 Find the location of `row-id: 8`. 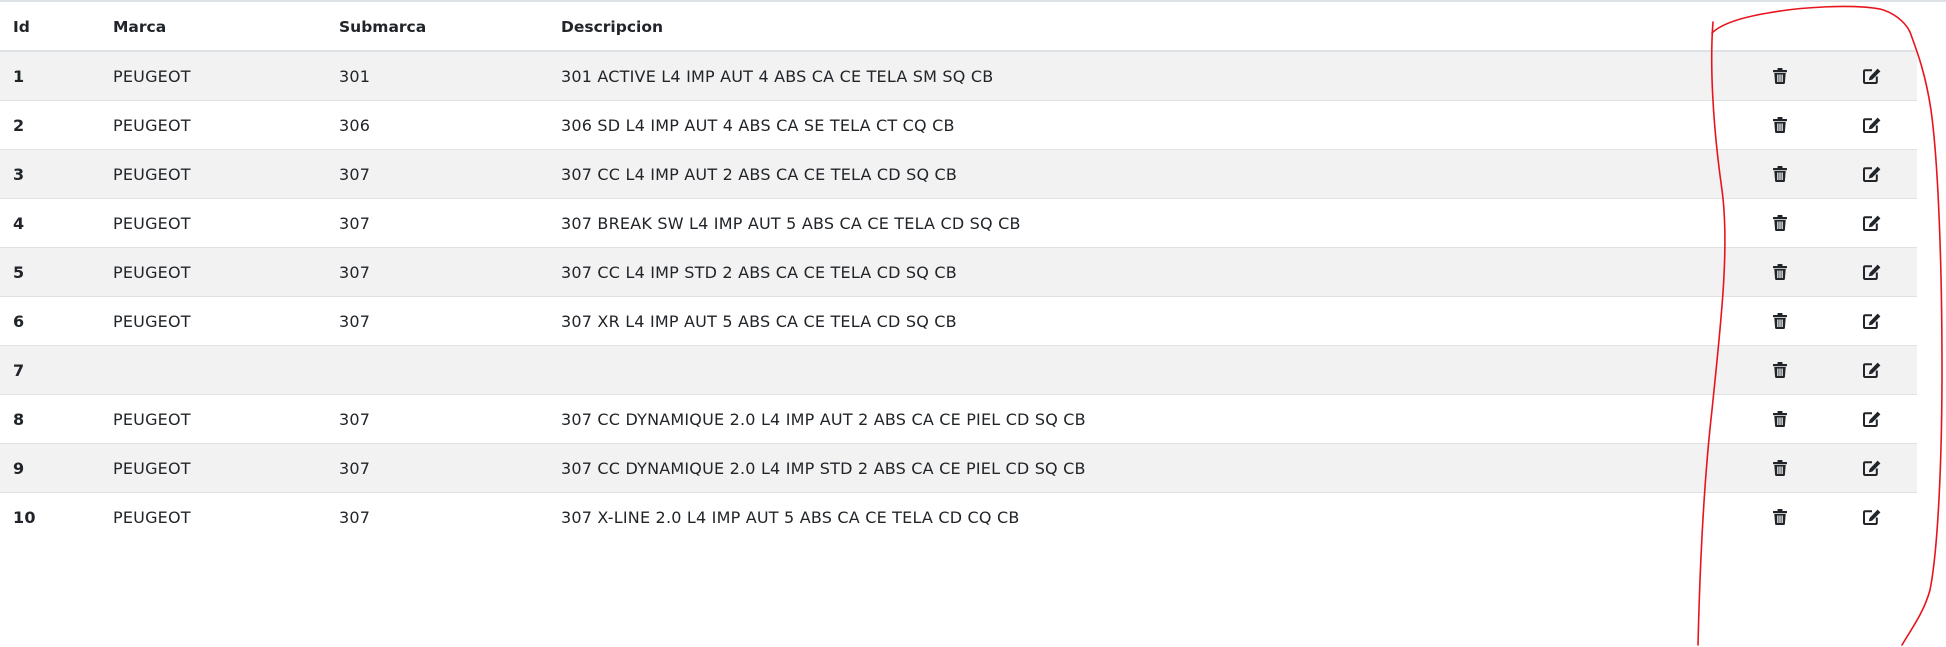

row-id: 8 is located at coordinates (50, 419).